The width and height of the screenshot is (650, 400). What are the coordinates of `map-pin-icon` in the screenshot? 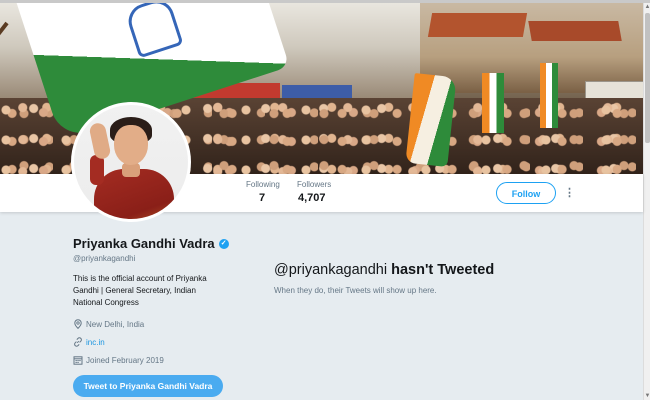 It's located at (78, 324).